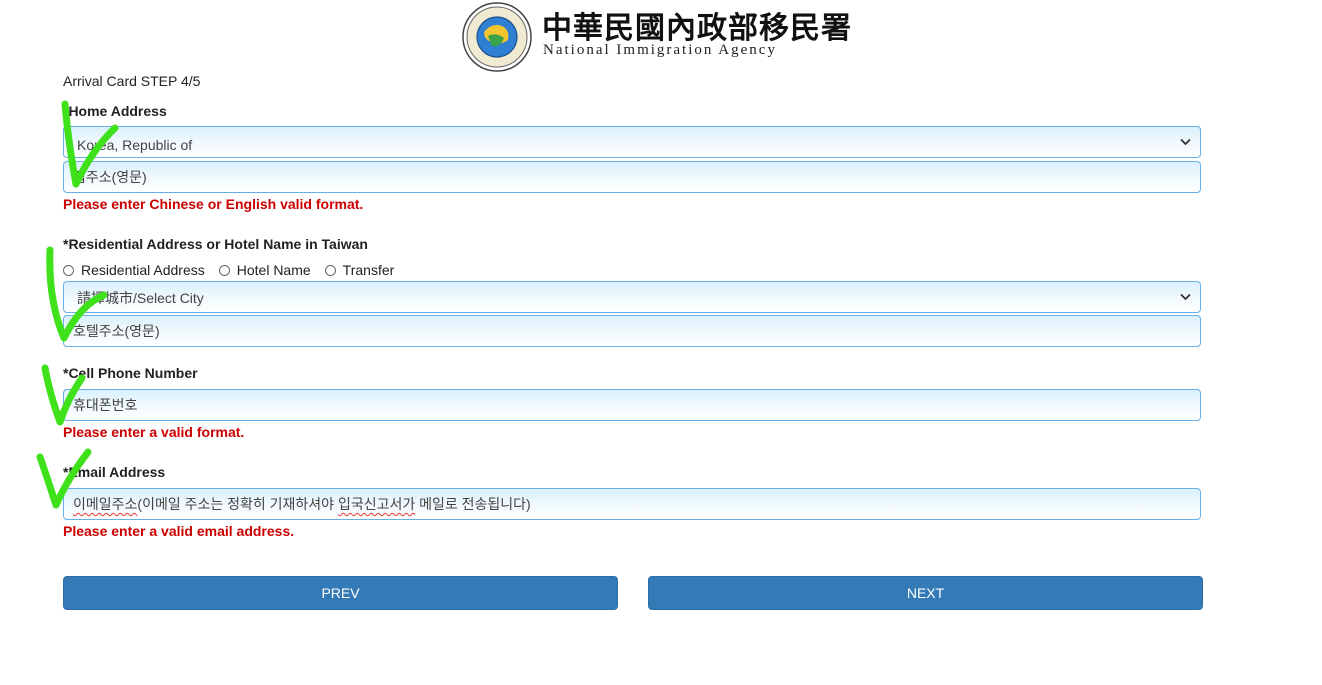 The width and height of the screenshot is (1322, 685). What do you see at coordinates (179, 531) in the screenshot?
I see `email-error: Please enter a valid email address.` at bounding box center [179, 531].